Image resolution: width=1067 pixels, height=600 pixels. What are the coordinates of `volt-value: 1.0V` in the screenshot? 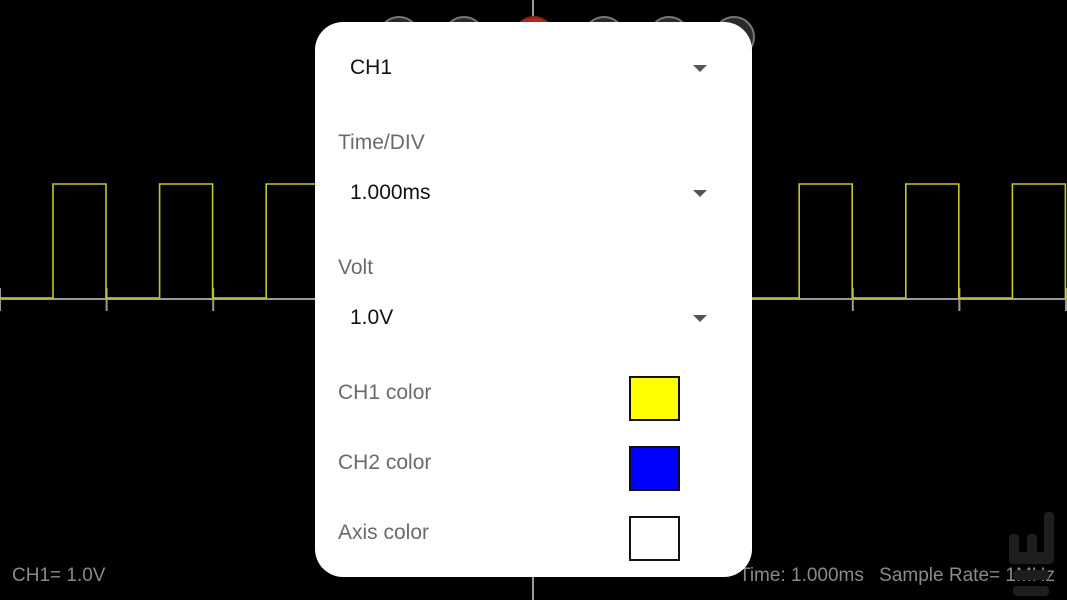 It's located at (372, 317).